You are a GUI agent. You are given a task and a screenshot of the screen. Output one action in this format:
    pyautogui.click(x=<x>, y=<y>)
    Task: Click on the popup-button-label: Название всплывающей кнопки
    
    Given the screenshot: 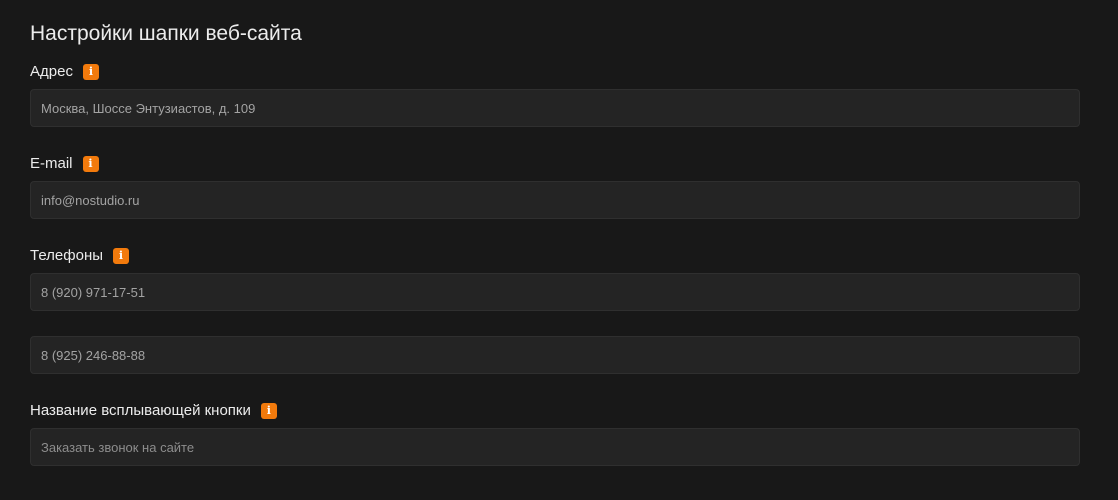 What is the action you would take?
    pyautogui.click(x=140, y=410)
    